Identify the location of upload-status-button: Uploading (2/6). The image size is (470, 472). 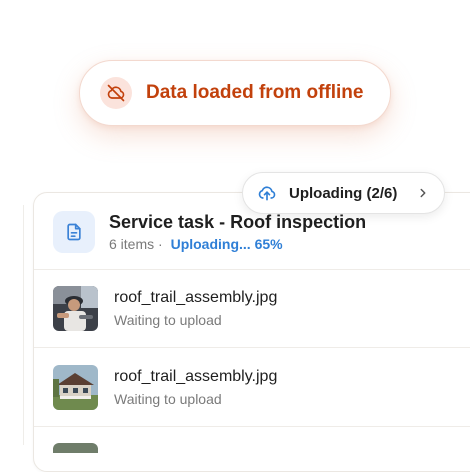
(343, 193).